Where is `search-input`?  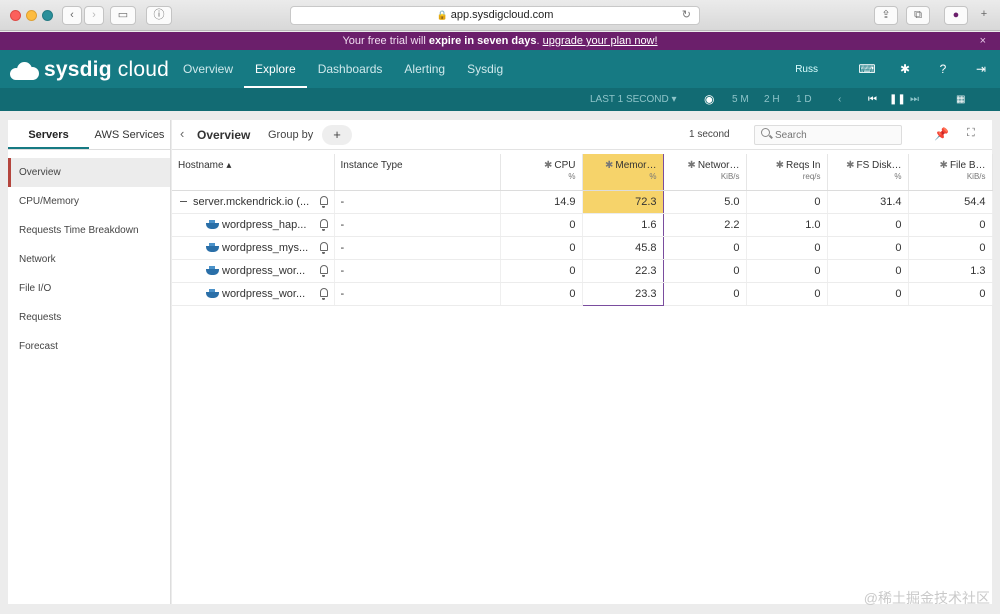
search-input is located at coordinates (835, 135).